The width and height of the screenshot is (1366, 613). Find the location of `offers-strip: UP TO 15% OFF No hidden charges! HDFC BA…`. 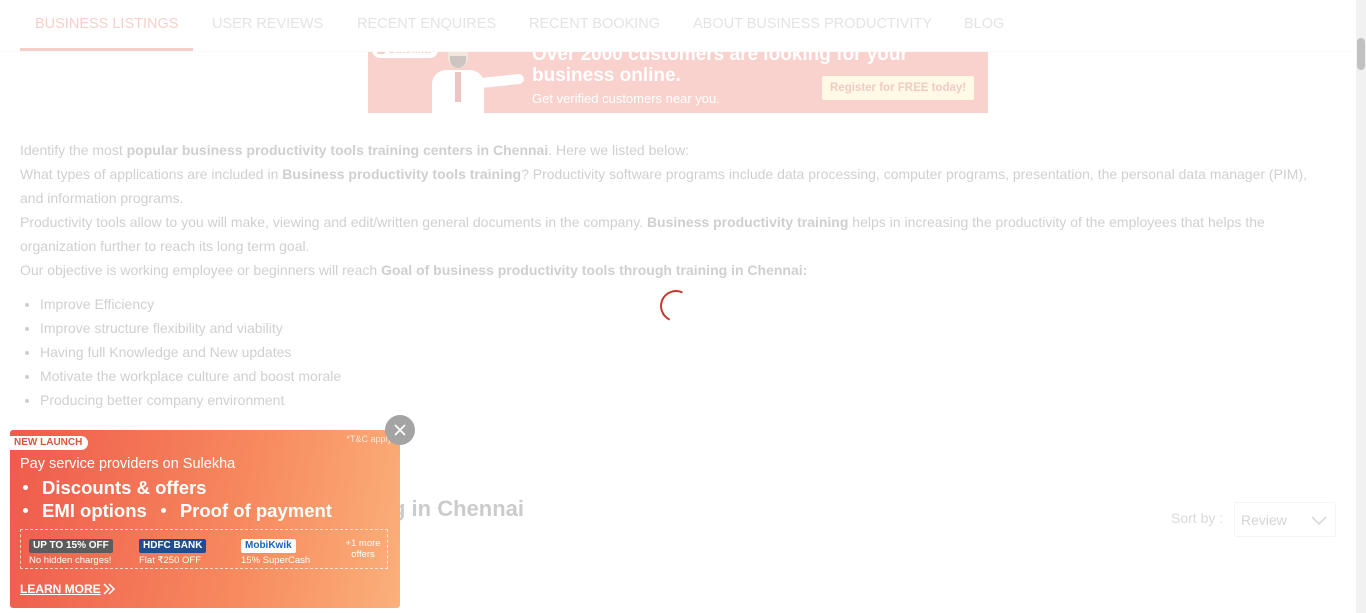

offers-strip: UP TO 15% OFF No hidden charges! HDFC BA… is located at coordinates (204, 549).